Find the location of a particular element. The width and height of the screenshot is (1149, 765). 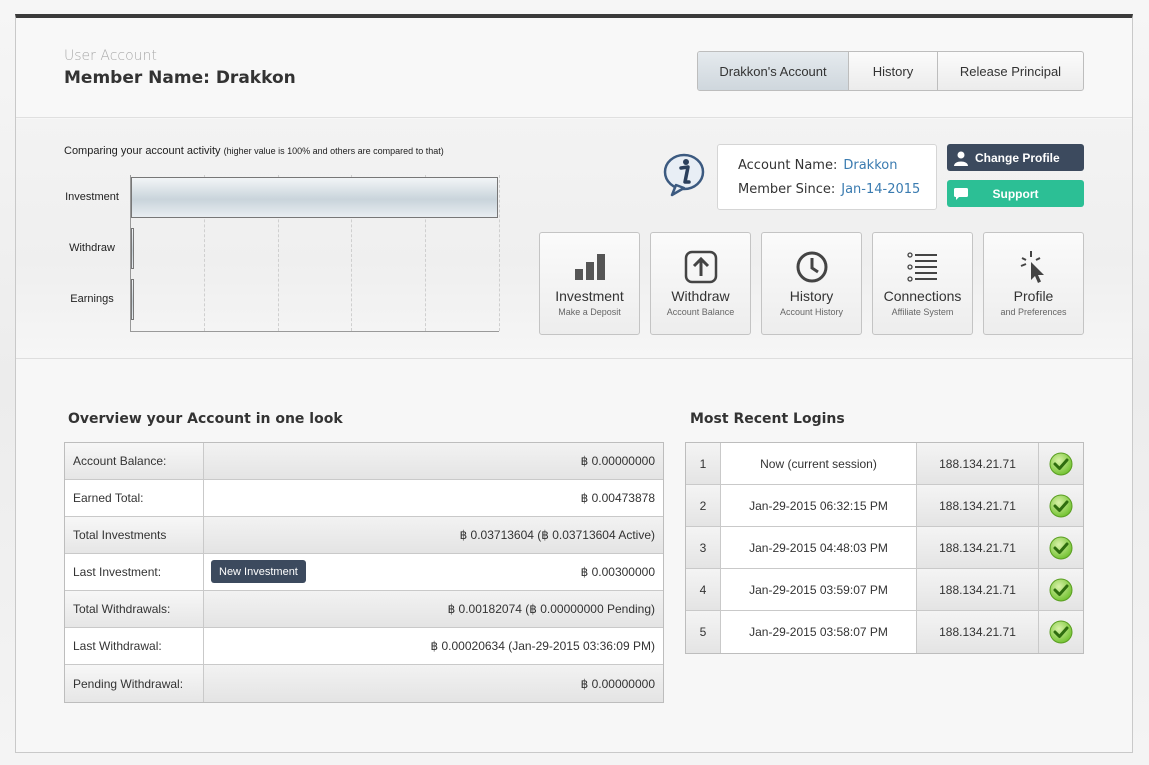

tile-title: History is located at coordinates (811, 296).